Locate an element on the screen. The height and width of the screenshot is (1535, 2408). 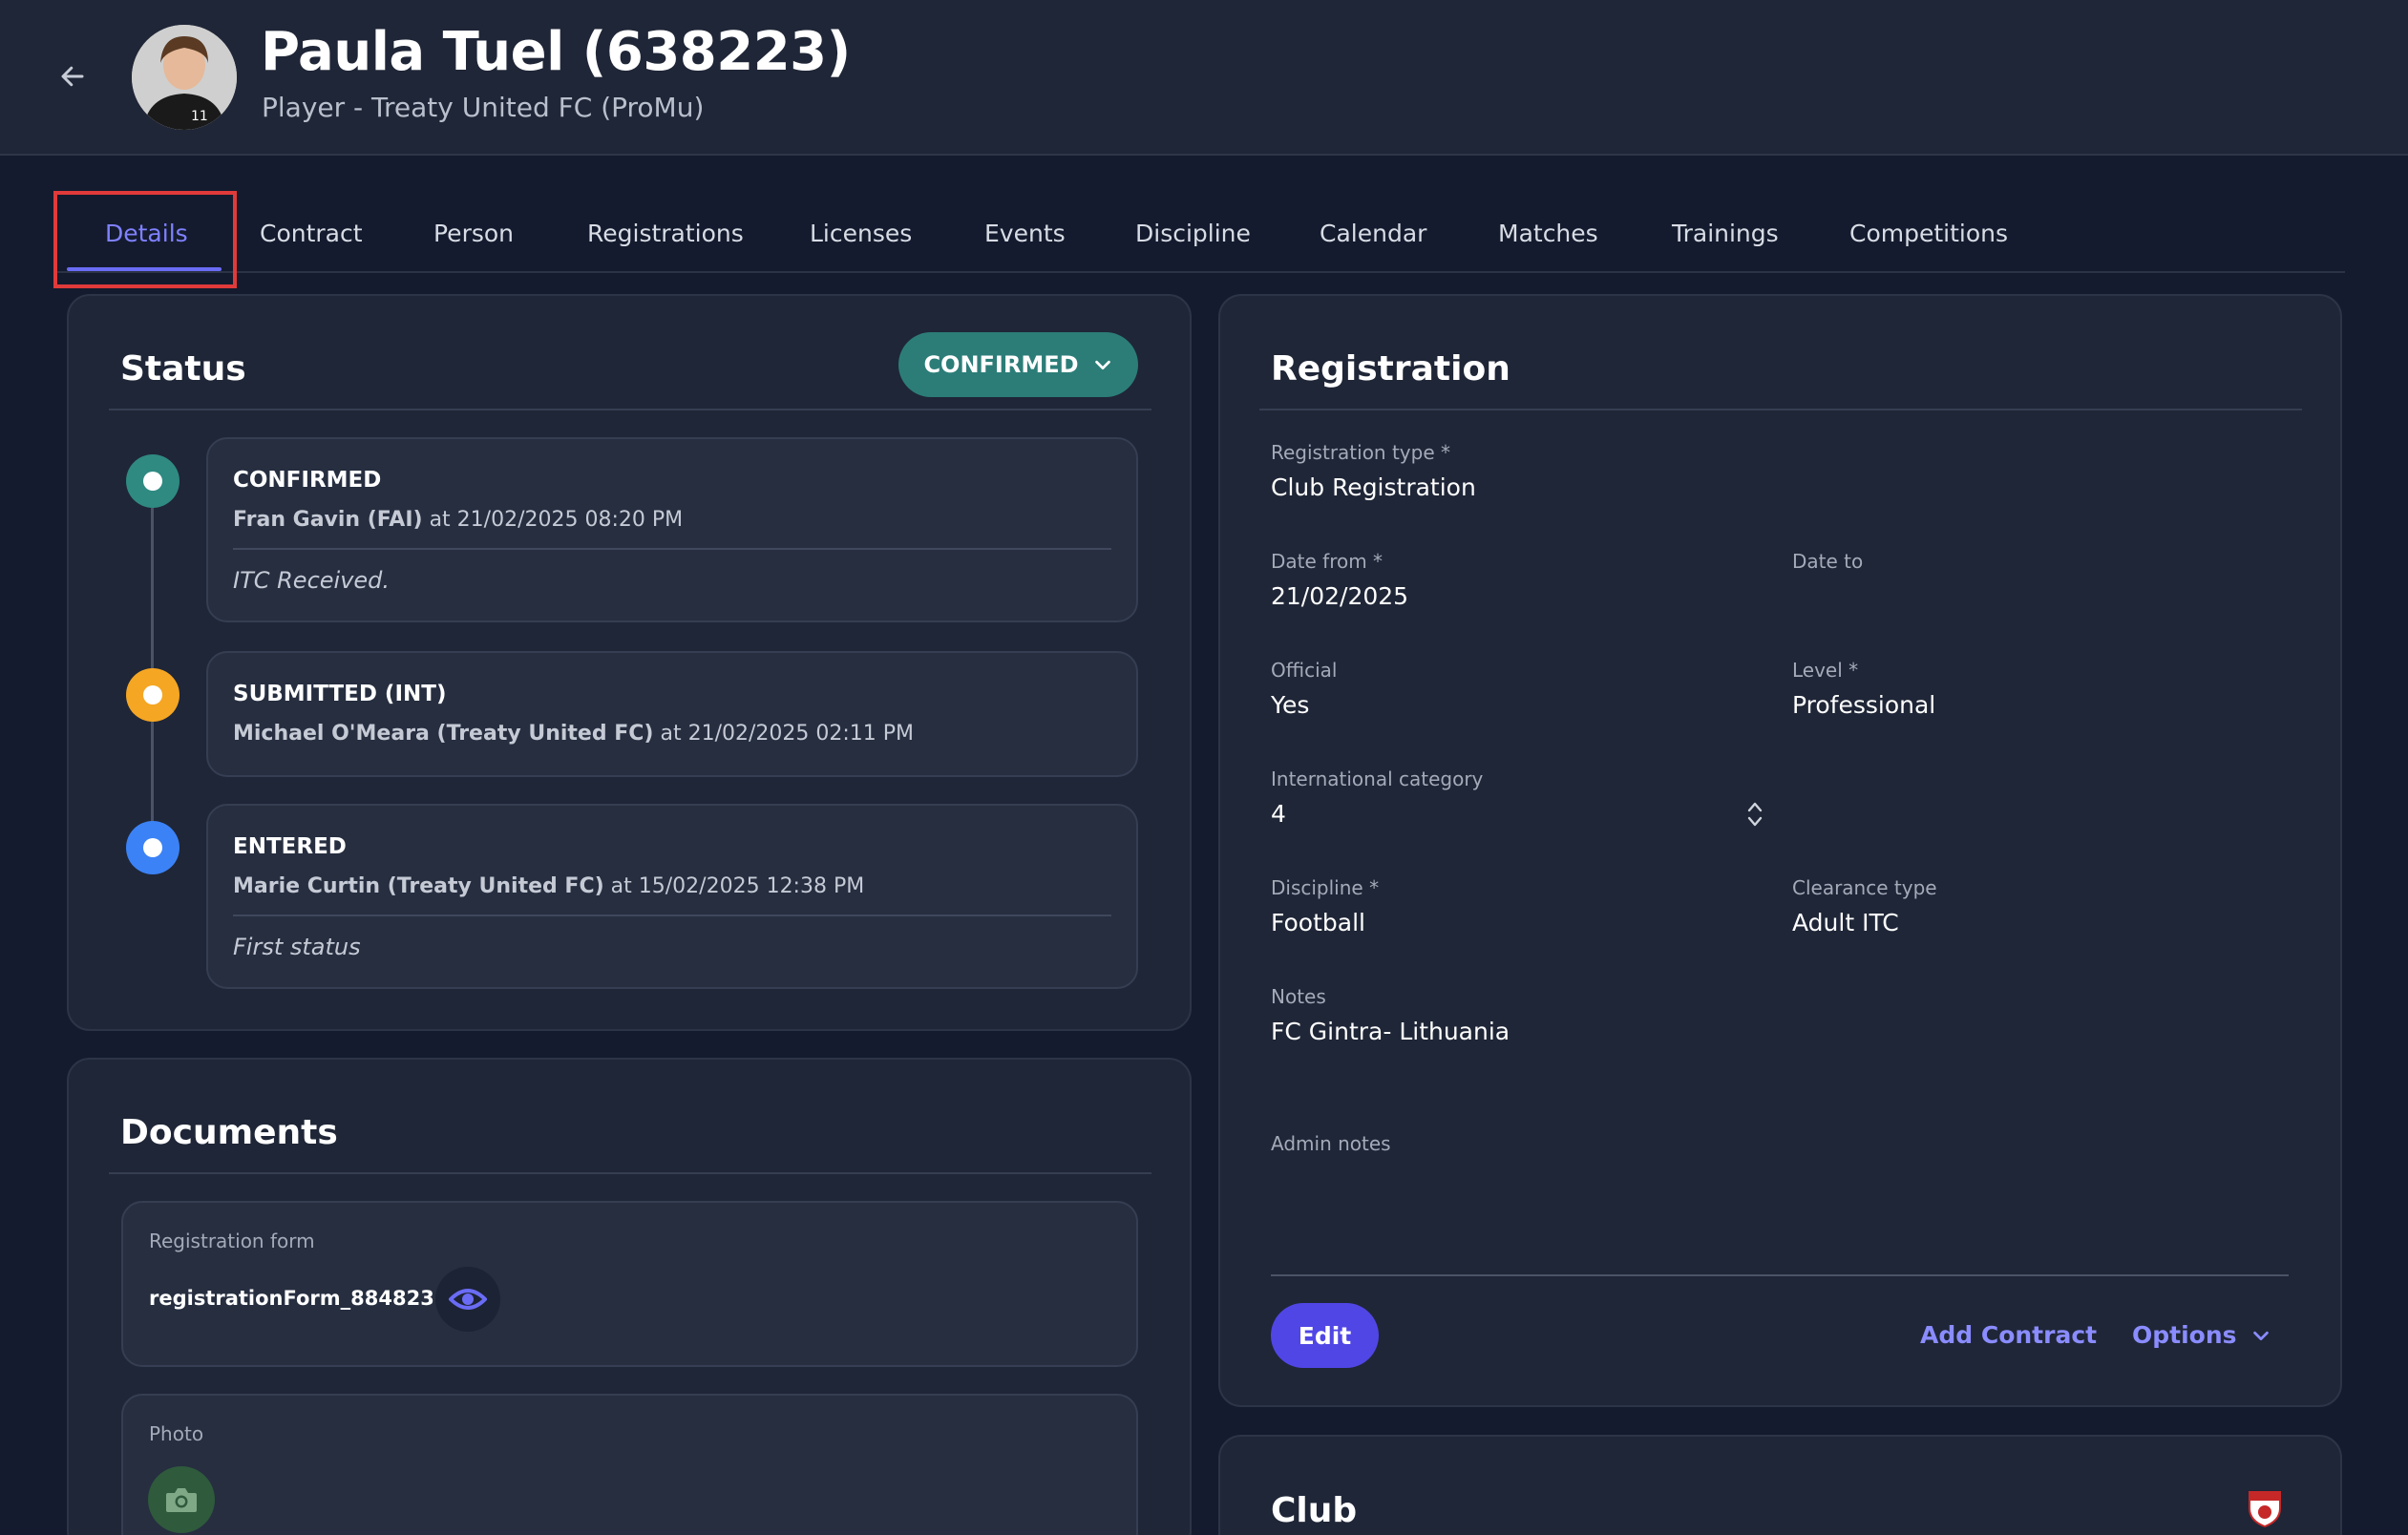
entry-title: ENTERED is located at coordinates (290, 846).